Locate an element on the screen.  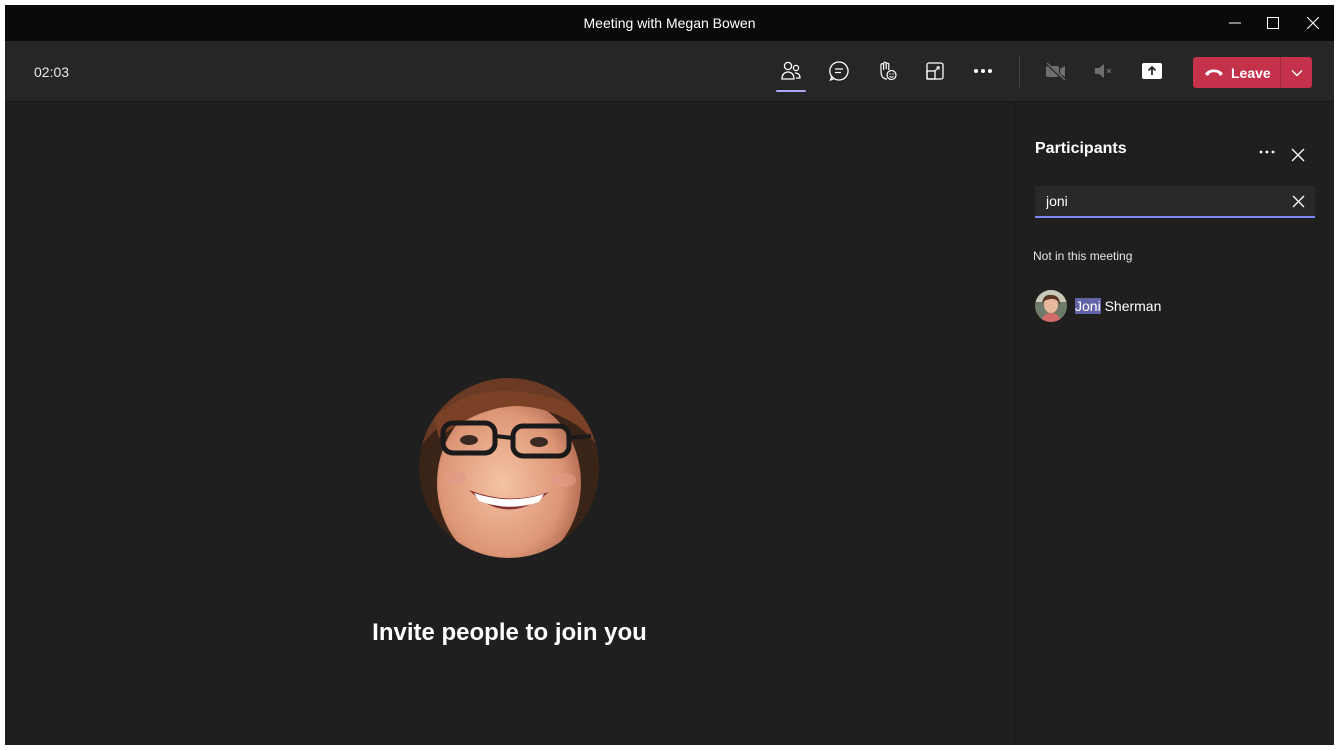
panel-title: Participants is located at coordinates (1081, 148).